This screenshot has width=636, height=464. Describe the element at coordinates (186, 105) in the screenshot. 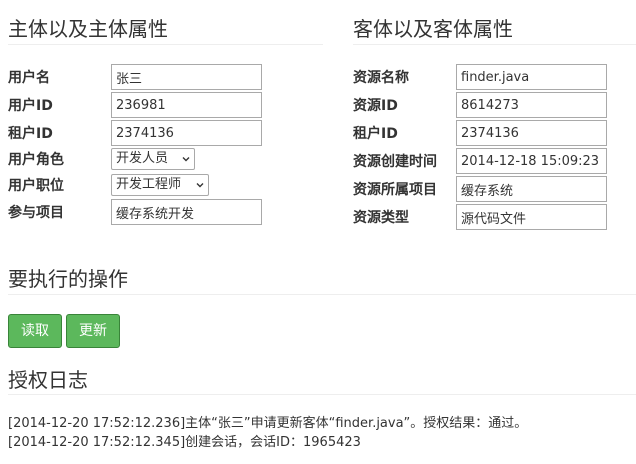

I see `user-id-input` at that location.